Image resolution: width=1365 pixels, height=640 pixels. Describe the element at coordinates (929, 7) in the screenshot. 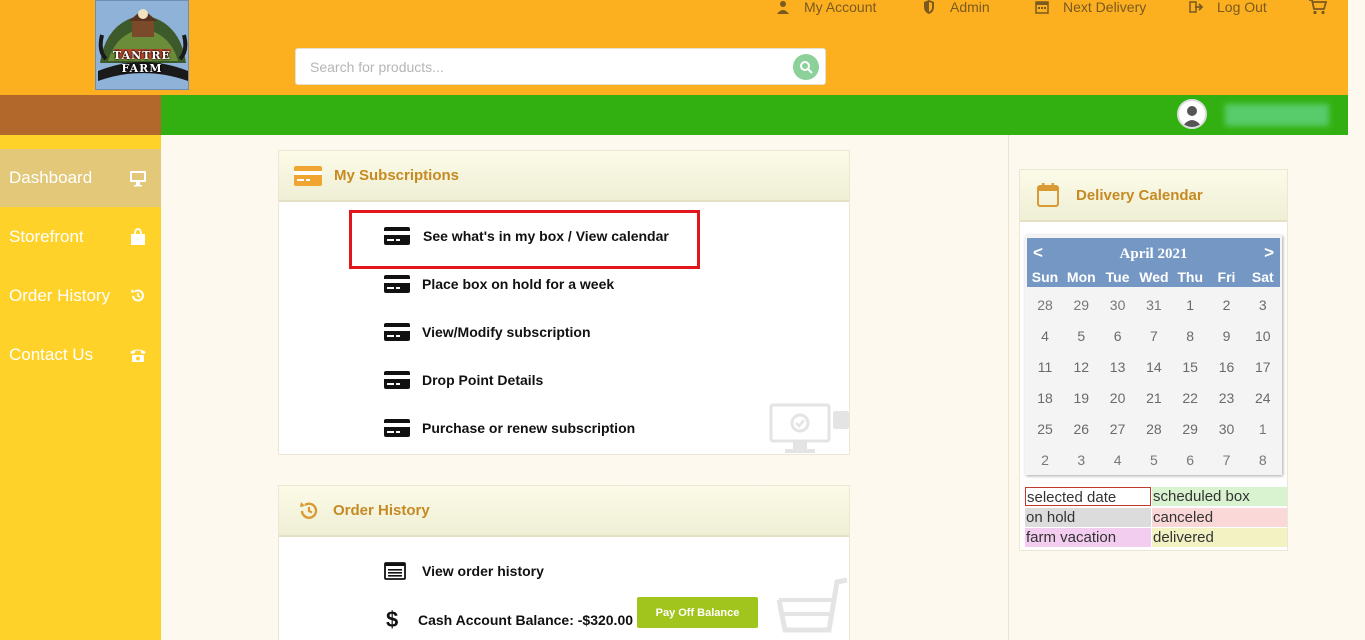

I see `shield-icon` at that location.